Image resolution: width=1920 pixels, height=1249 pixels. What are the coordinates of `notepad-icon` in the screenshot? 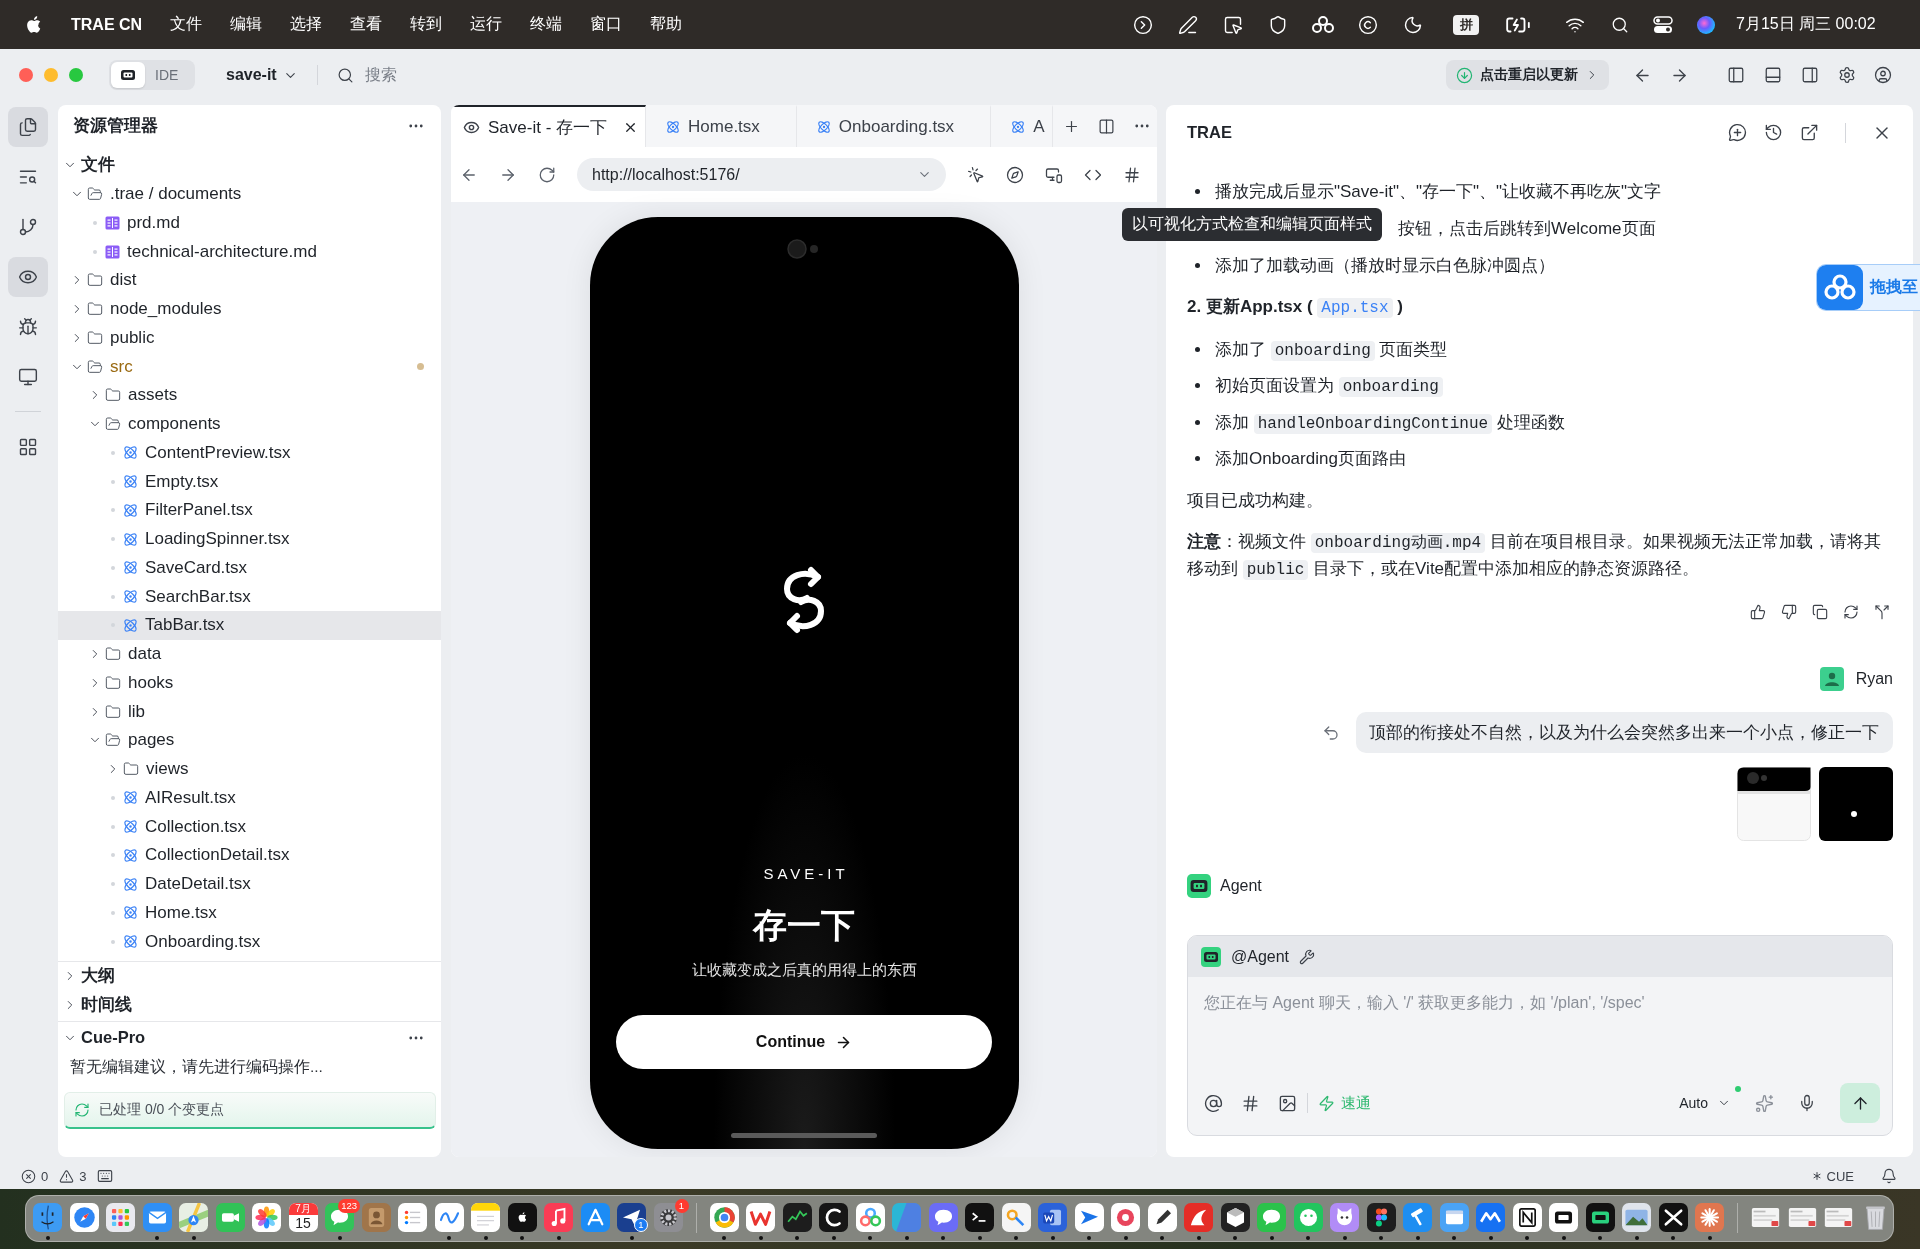 It's located at (485, 1217).